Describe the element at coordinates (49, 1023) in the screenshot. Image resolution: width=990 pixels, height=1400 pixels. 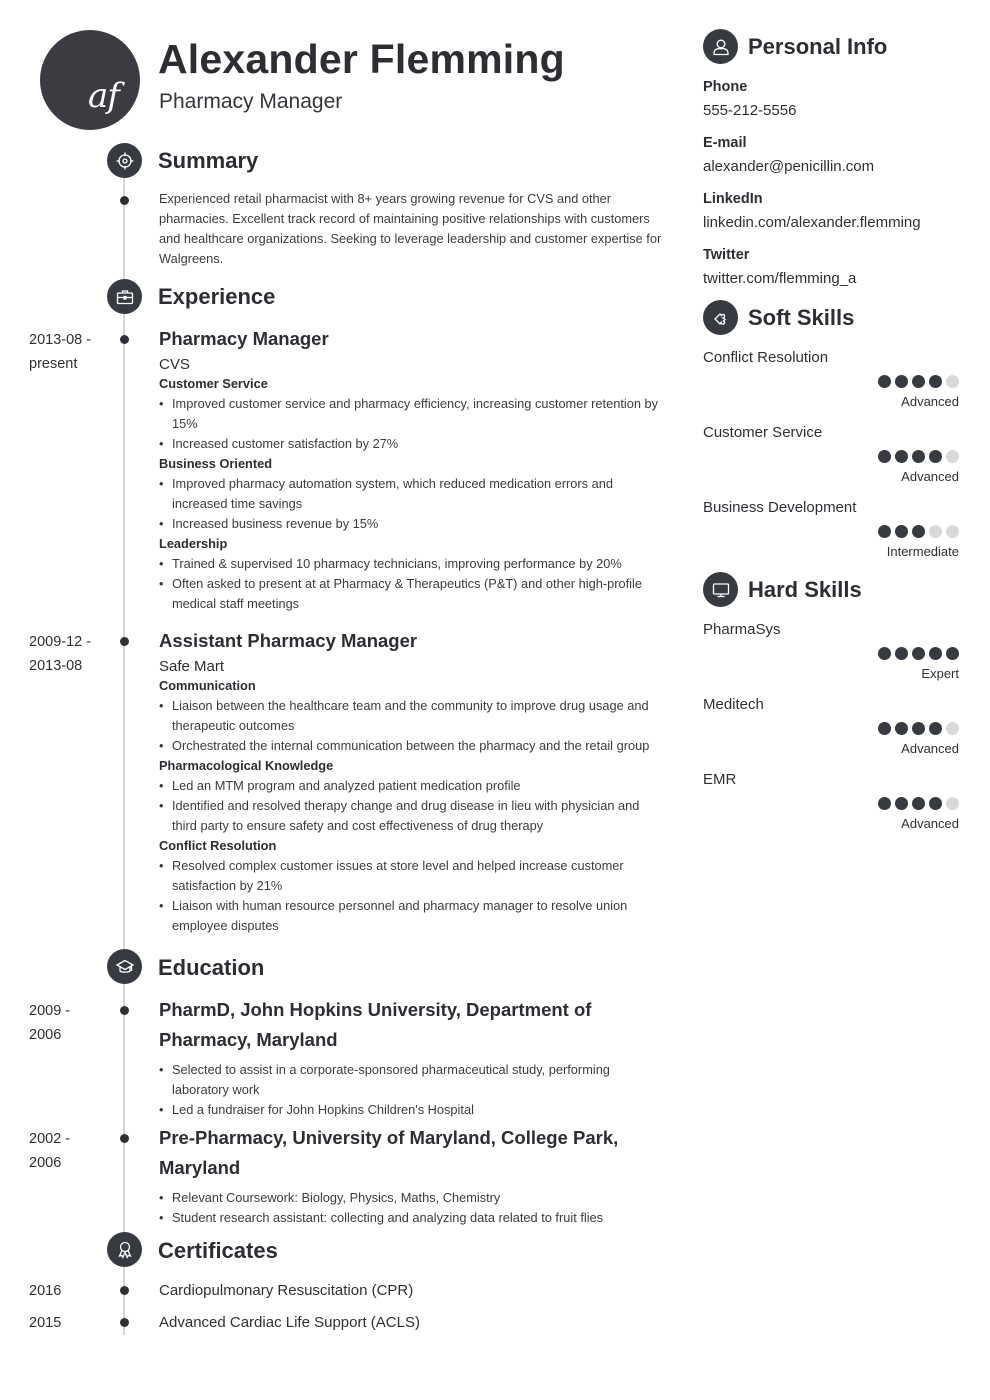
I see `edu-date: 2009 - 2006` at that location.